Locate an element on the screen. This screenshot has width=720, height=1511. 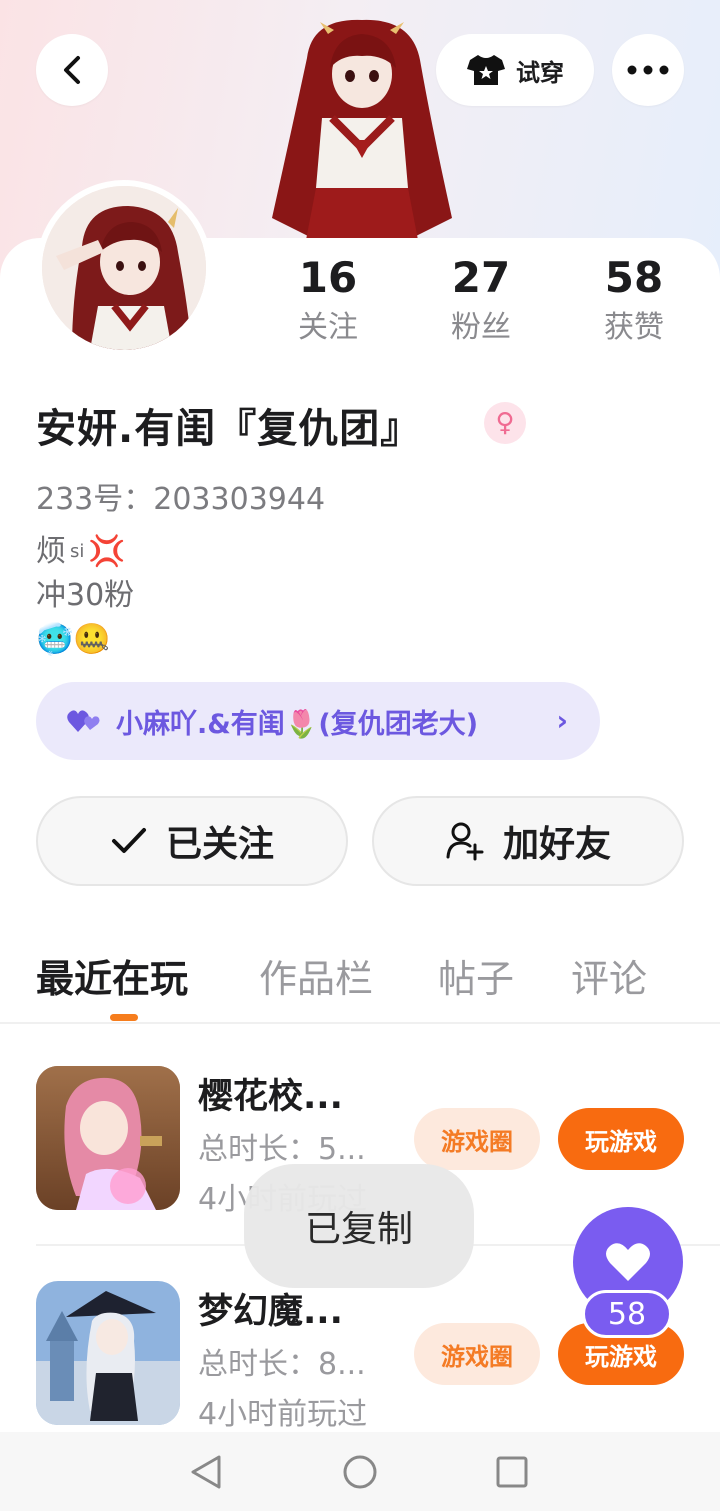
anger-emoji: 💢 is located at coordinates (107, 551).